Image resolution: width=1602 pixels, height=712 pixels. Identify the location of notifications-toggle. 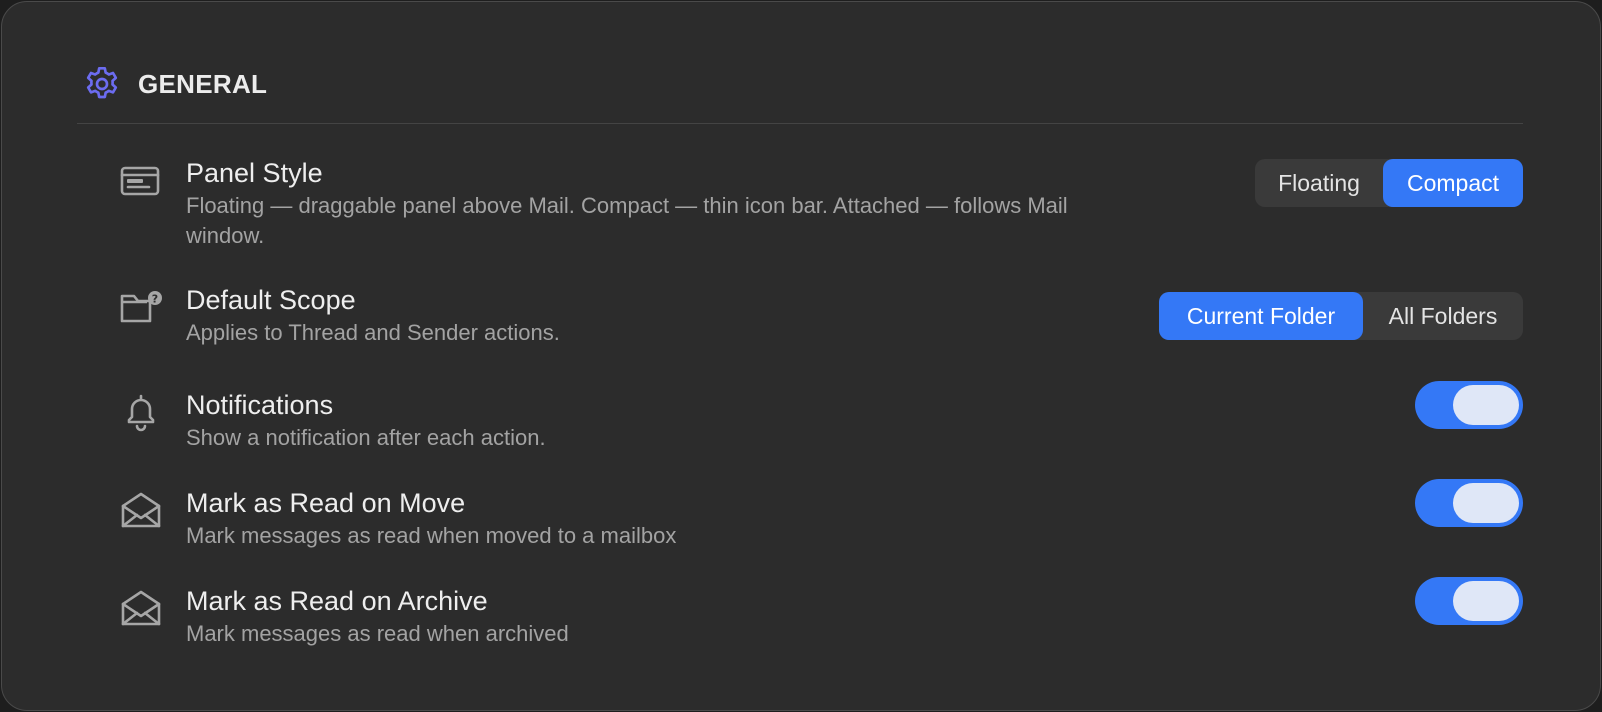
(1469, 405).